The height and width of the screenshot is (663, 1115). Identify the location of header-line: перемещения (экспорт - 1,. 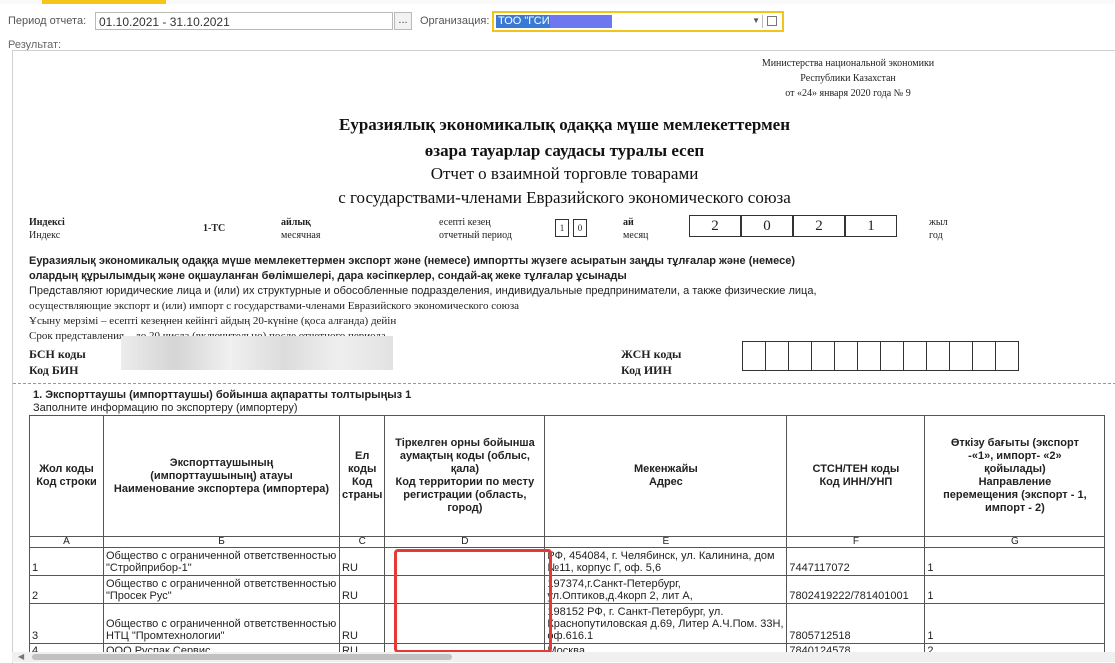
(1015, 495).